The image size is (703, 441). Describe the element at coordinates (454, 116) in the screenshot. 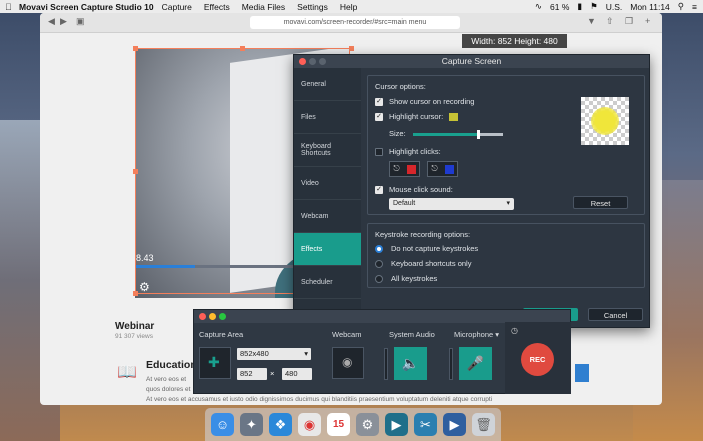

I see `highlight-color-swatch` at that location.